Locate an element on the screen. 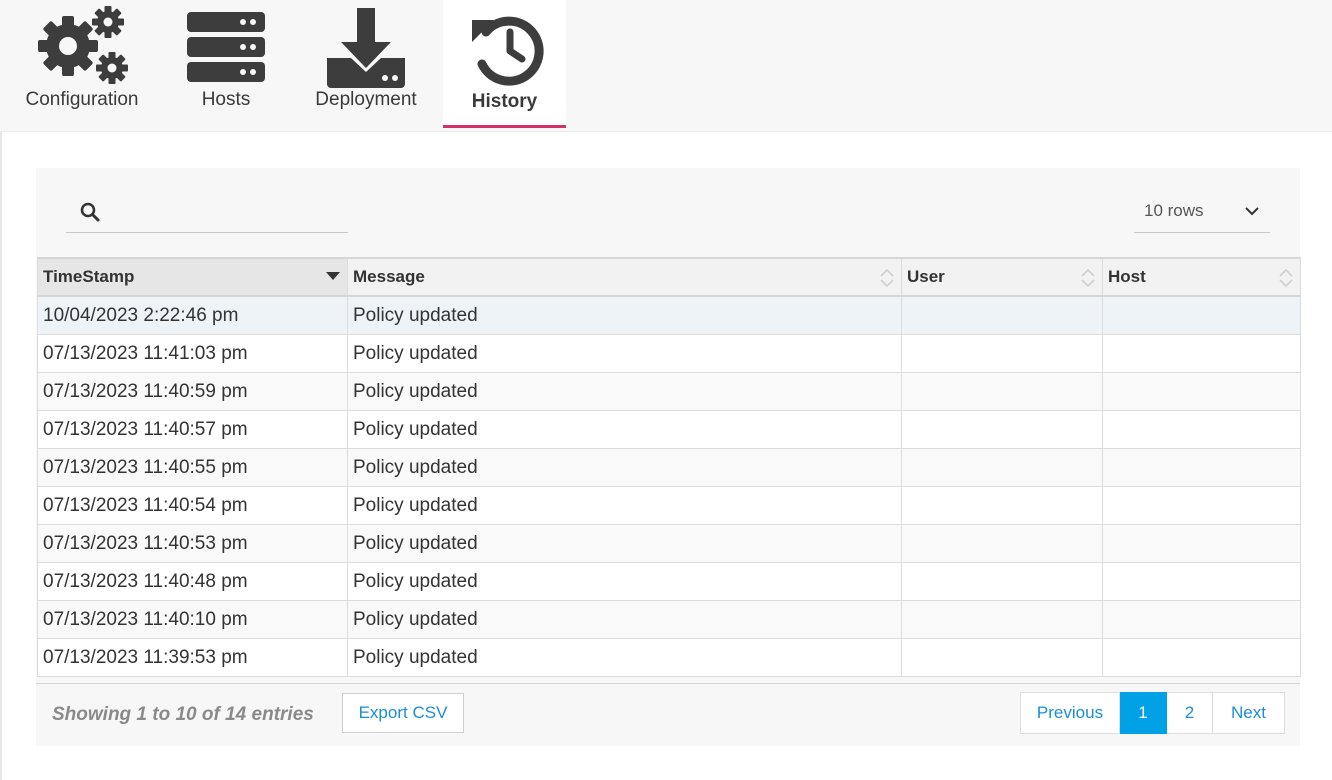  tab-configuration: Configuration is located at coordinates (82, 64).